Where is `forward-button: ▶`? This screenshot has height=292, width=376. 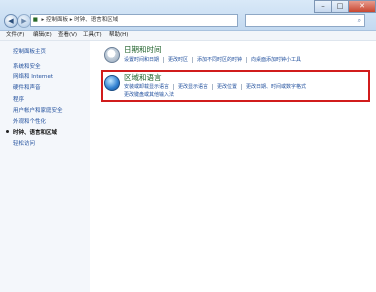 forward-button: ▶ is located at coordinates (24, 21).